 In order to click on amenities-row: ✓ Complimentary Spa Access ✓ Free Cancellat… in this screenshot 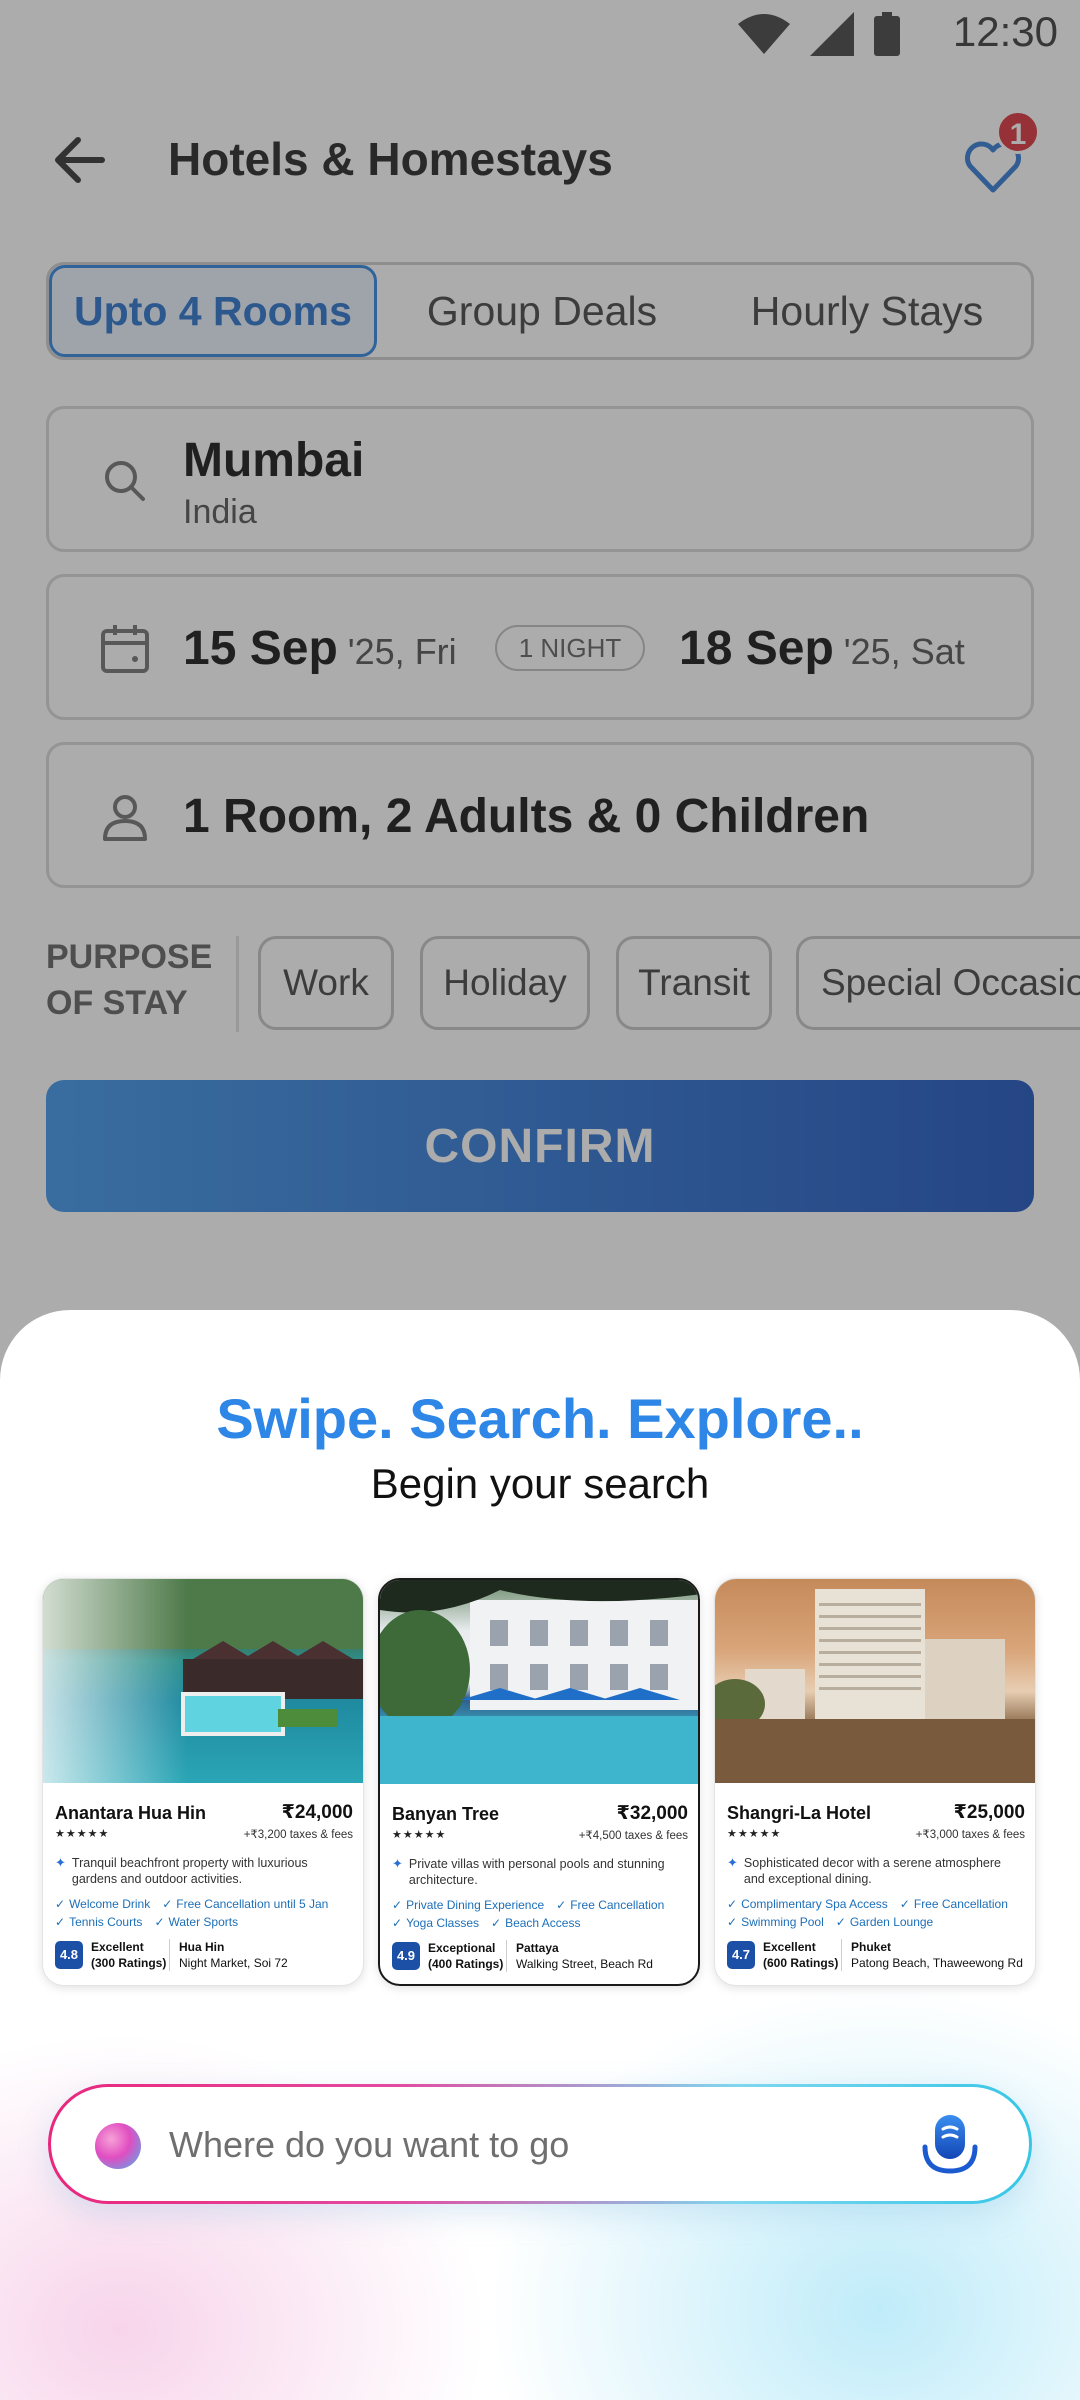, I will do `click(867, 1904)`.